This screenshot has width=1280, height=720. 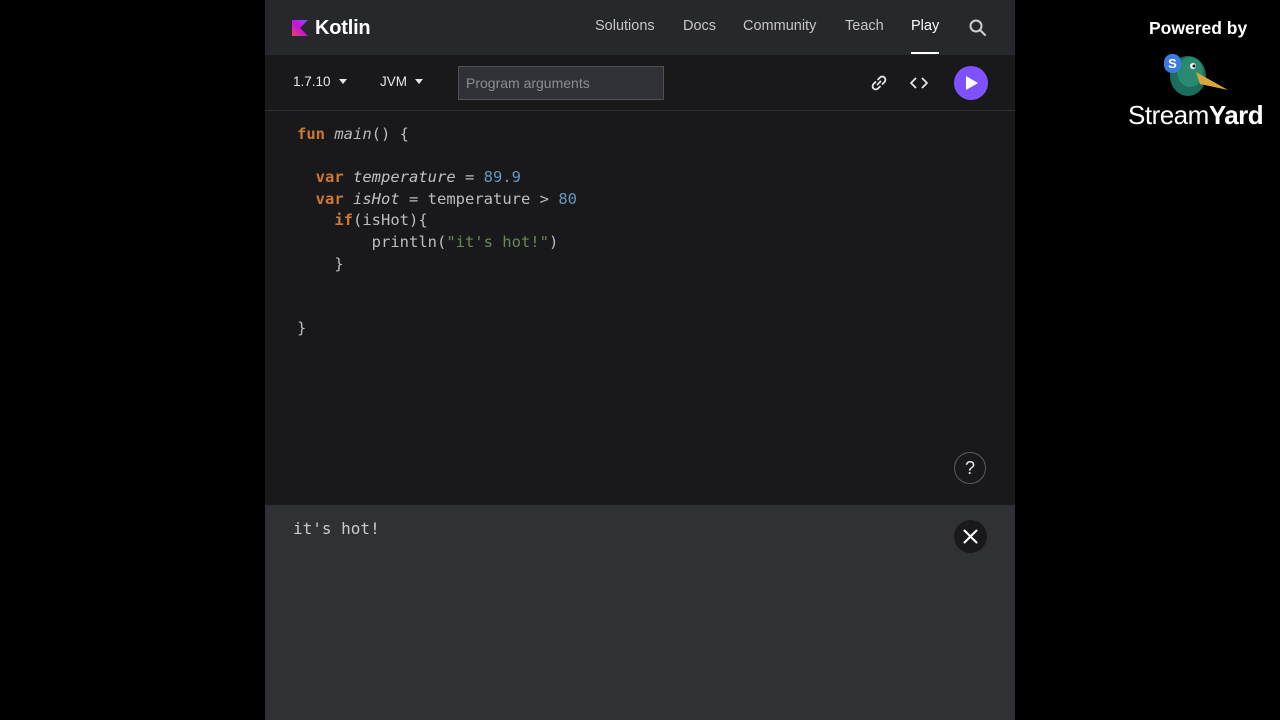 What do you see at coordinates (393, 81) in the screenshot?
I see `platform-value: JVM` at bounding box center [393, 81].